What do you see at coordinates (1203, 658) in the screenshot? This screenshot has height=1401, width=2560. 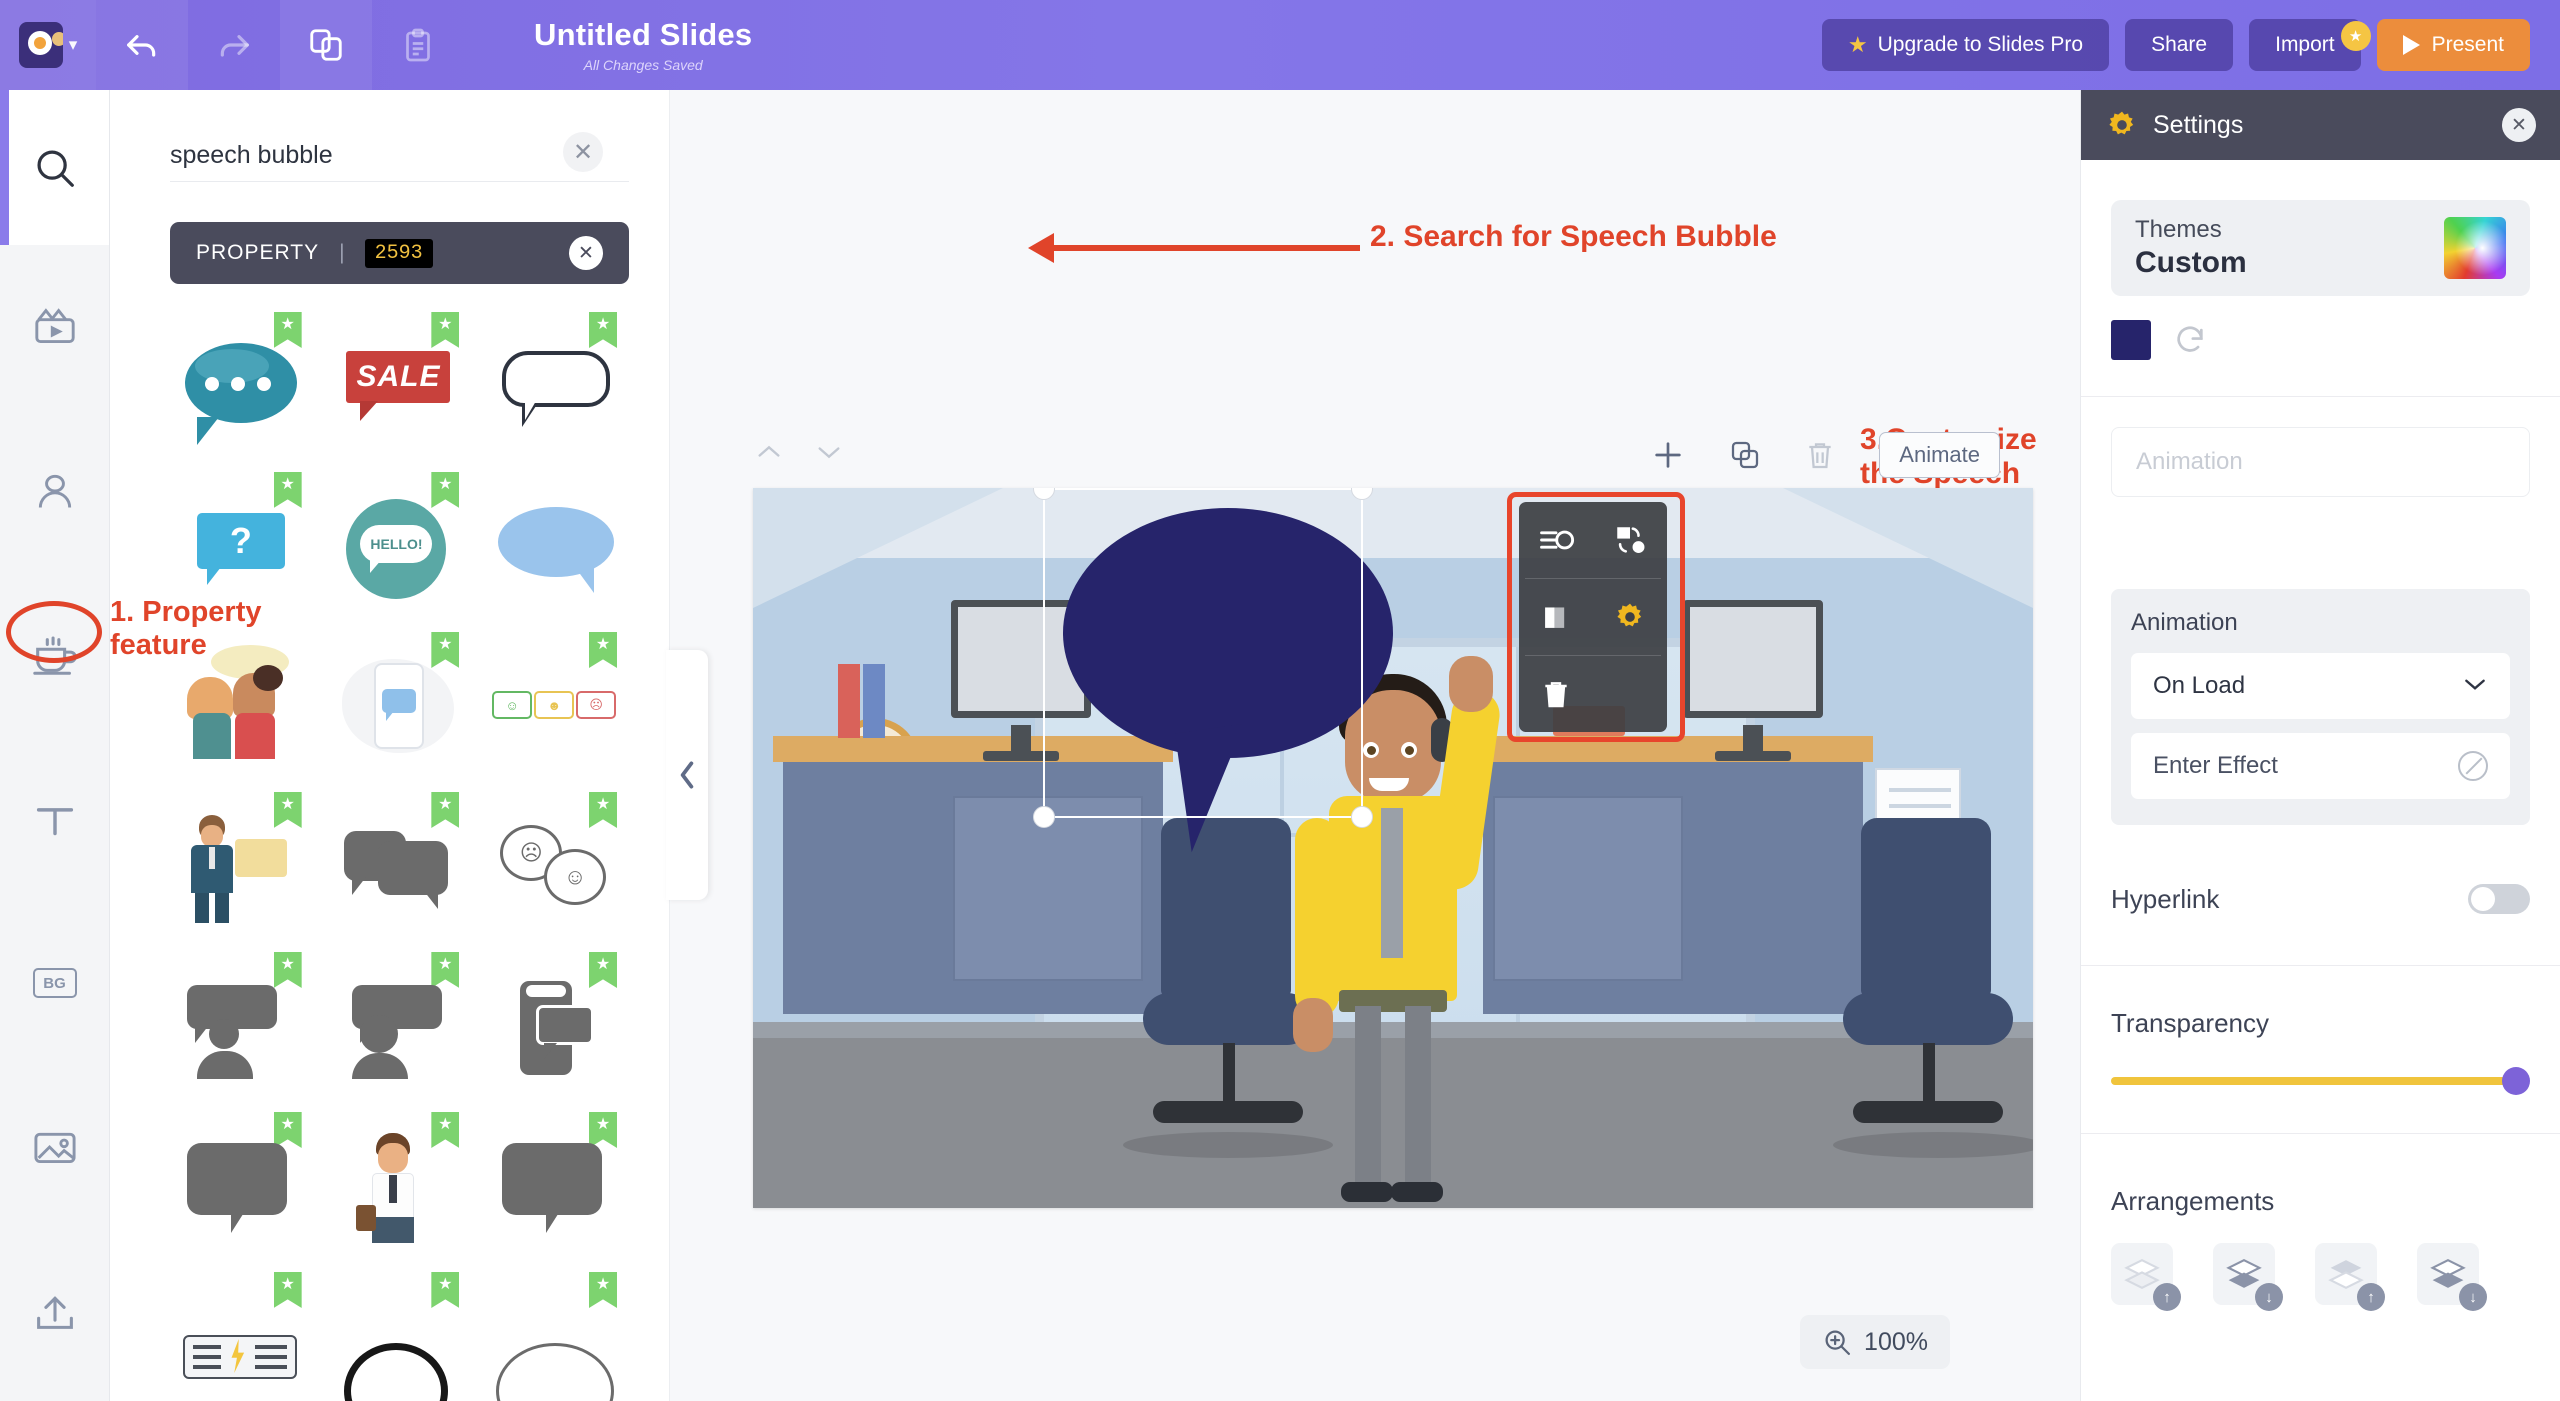 I see `selection-box` at bounding box center [1203, 658].